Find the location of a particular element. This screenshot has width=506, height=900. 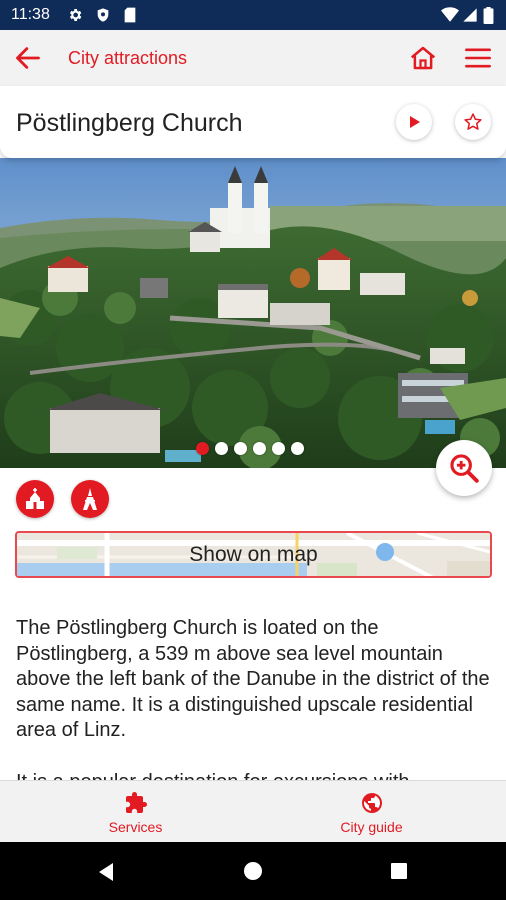

nav-services-label: Services is located at coordinates (135, 827).